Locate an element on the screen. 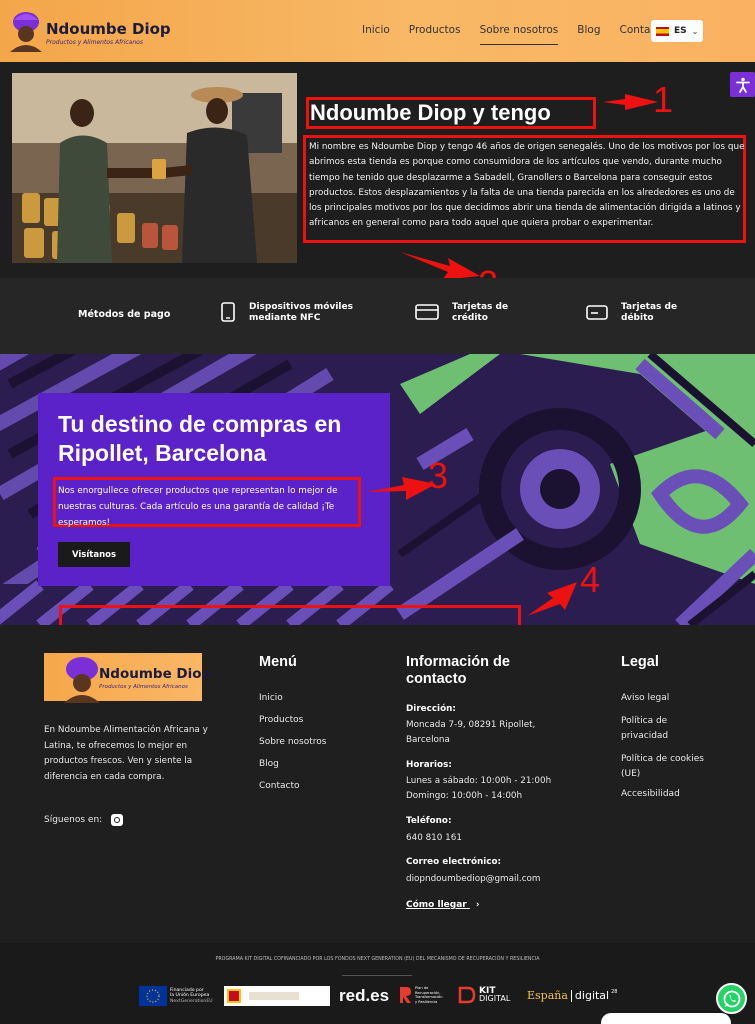 The height and width of the screenshot is (1024, 755). nav-inicio: Inicio is located at coordinates (376, 34).